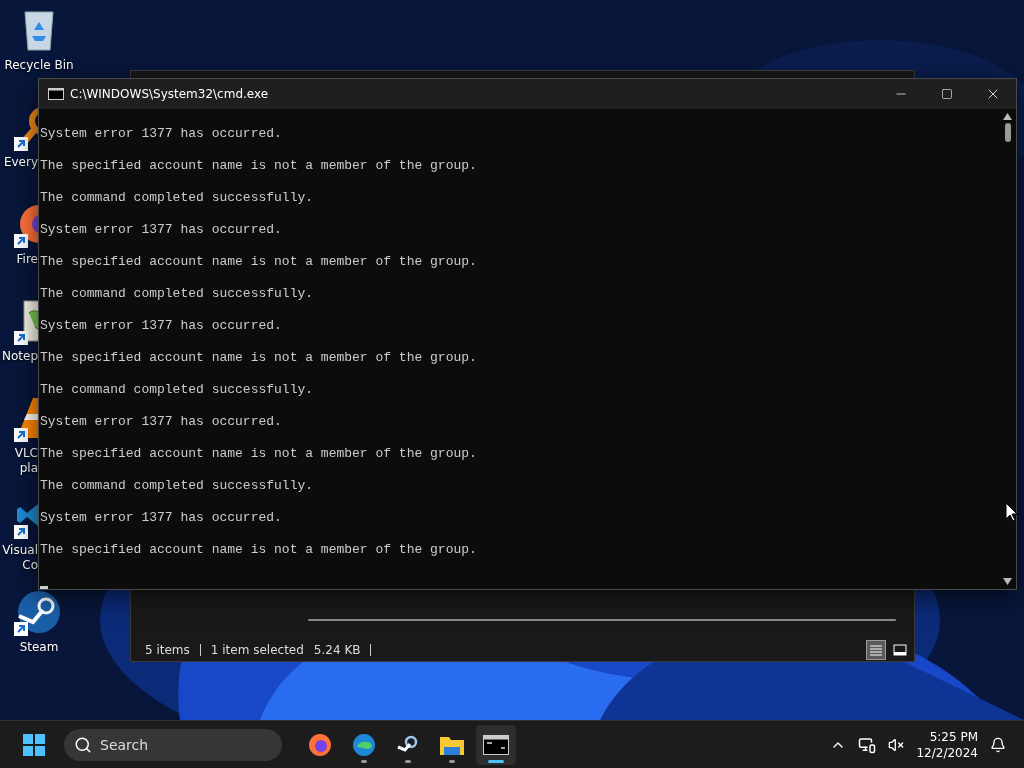 Image resolution: width=1024 pixels, height=768 pixels. Describe the element at coordinates (876, 650) in the screenshot. I see `list-icon` at that location.